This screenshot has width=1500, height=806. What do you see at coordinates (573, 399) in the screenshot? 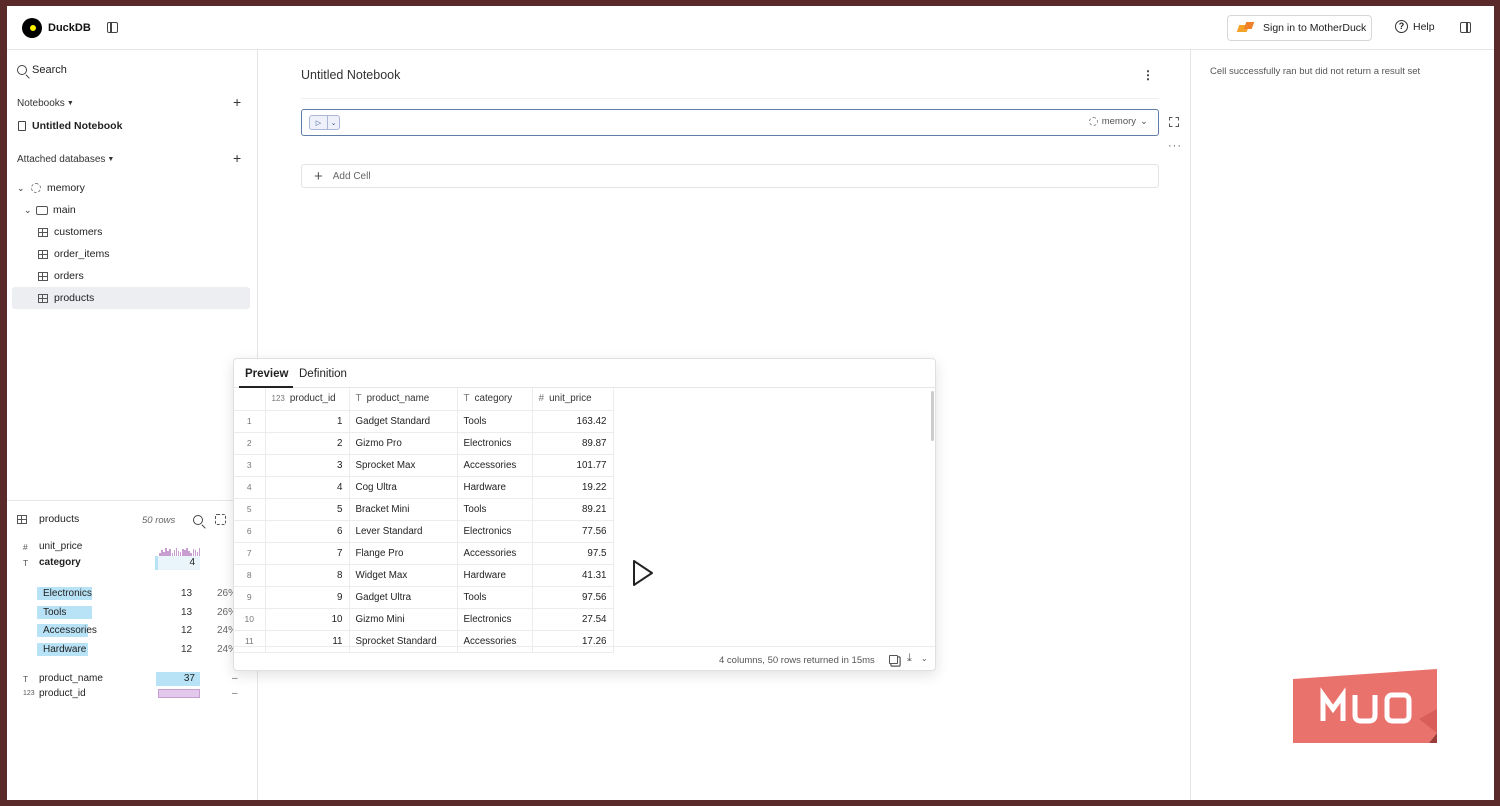
I see `column-header: # unit_price` at bounding box center [573, 399].